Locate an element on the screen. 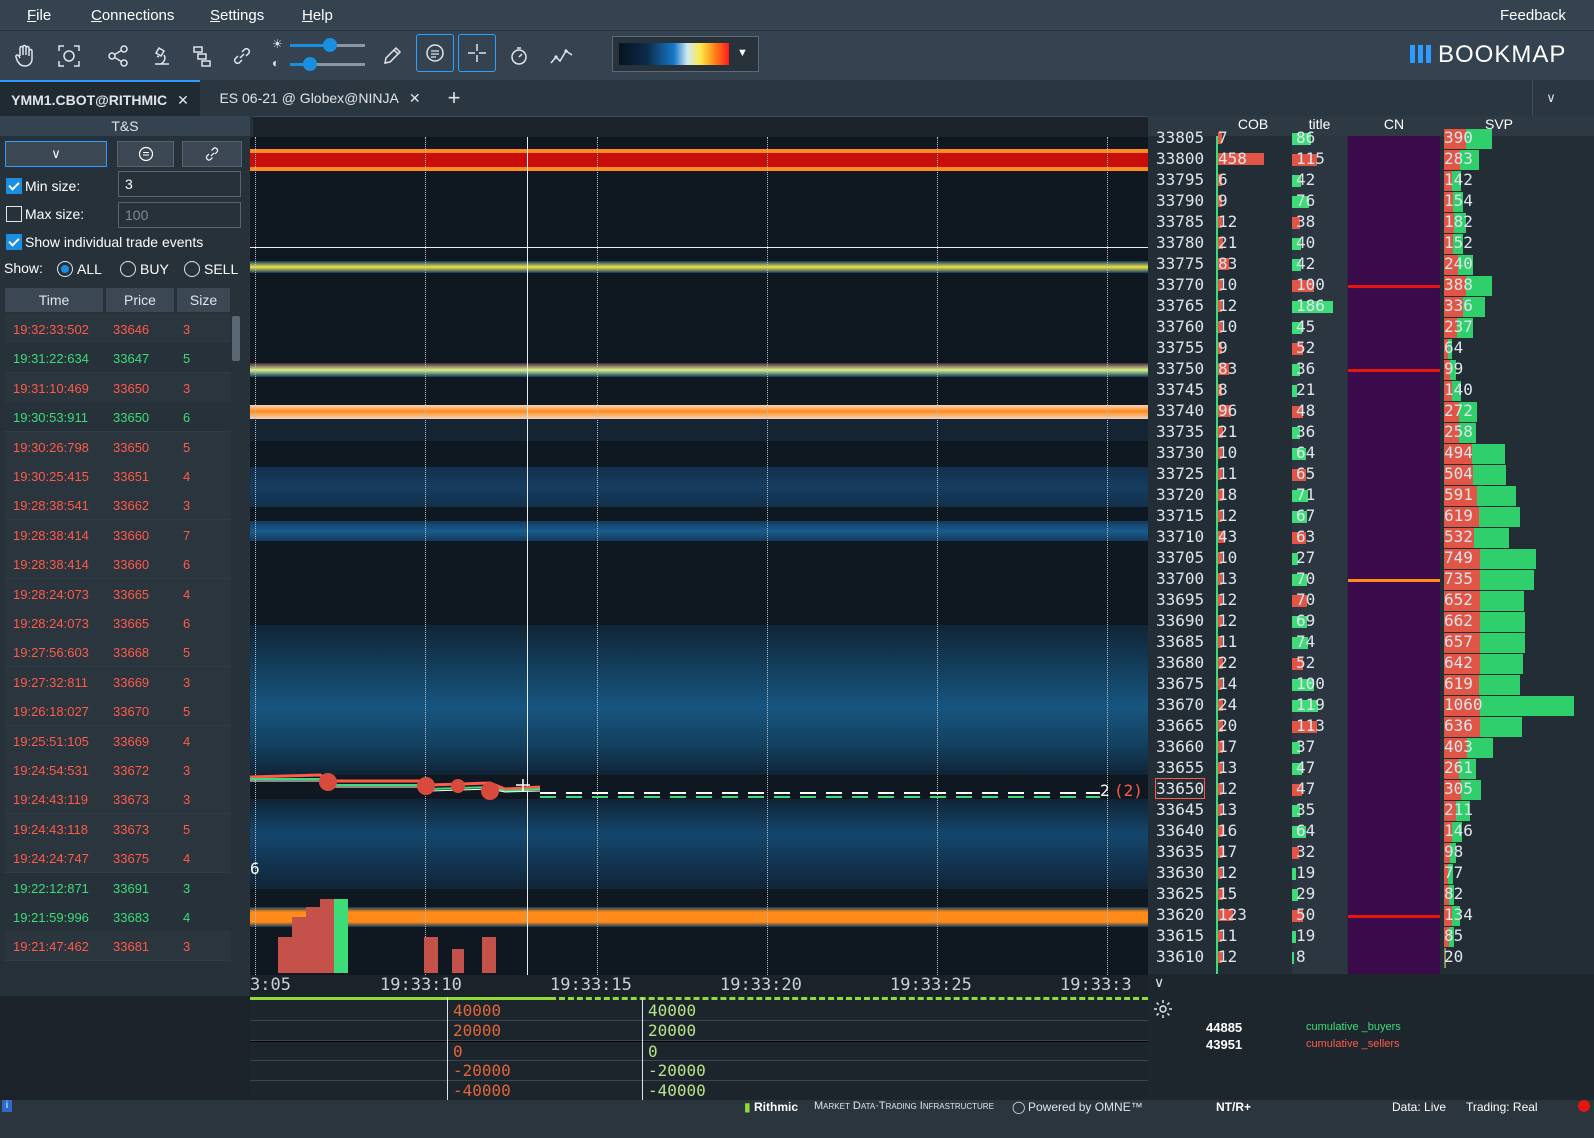  table-row: 19:28:38:414 33660 6 is located at coordinates (118, 564).